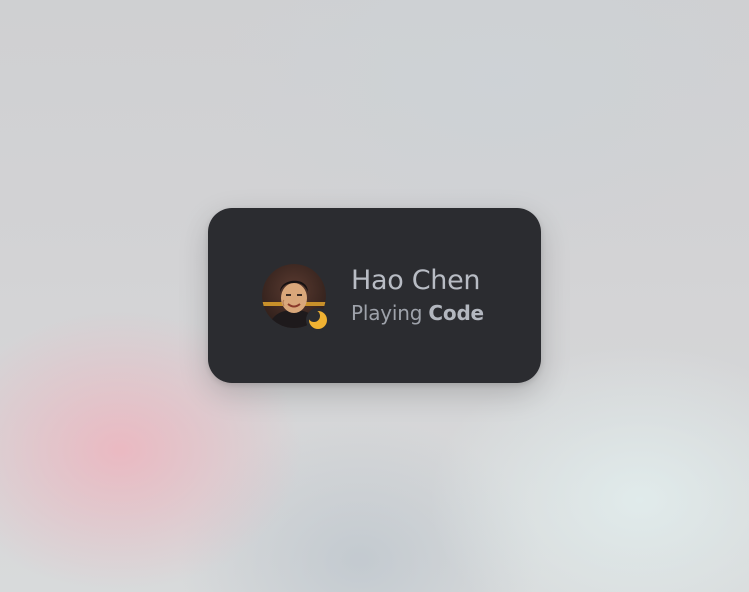  I want to click on status-indicator, so click(318, 320).